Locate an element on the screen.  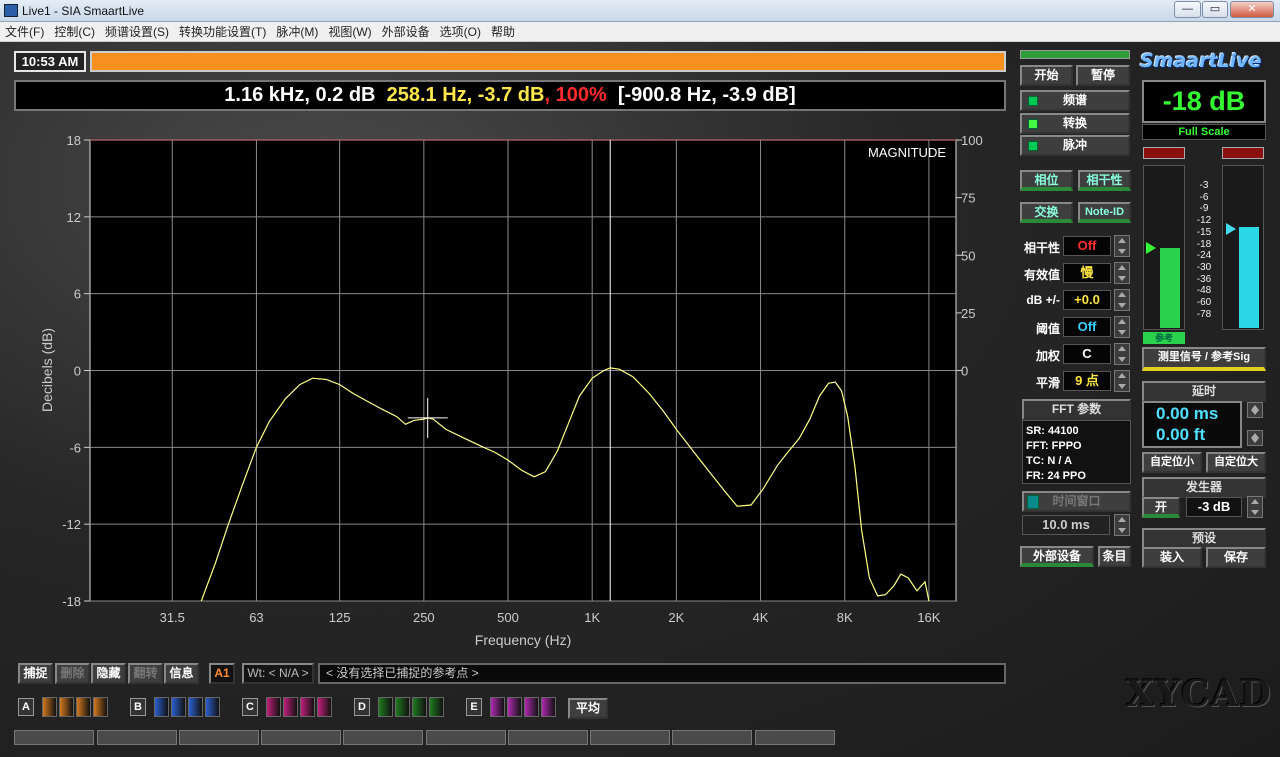
entry-button: 条目 is located at coordinates (1114, 556).